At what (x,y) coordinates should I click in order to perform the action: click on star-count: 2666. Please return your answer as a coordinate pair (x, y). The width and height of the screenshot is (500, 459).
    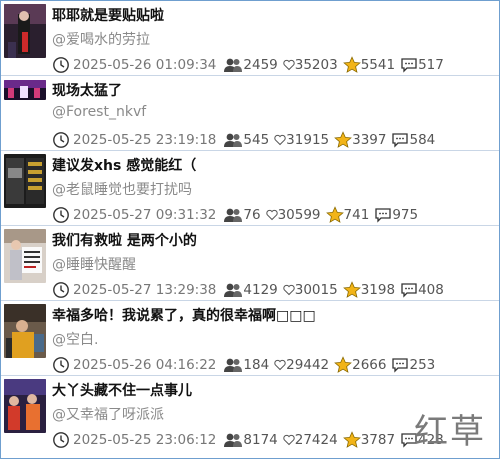
    Looking at the image, I should click on (369, 365).